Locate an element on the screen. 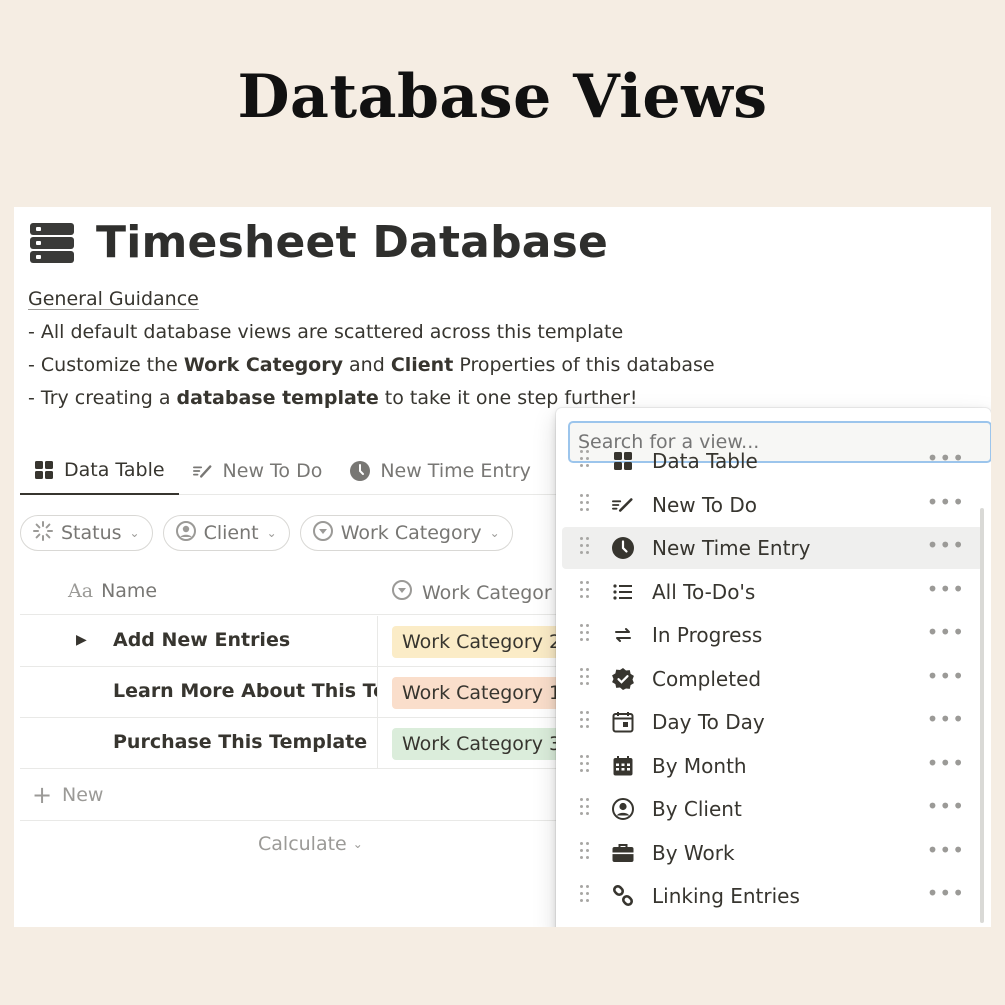 The height and width of the screenshot is (1005, 1005). filter-work-category: Work Category ⌄ is located at coordinates (406, 533).